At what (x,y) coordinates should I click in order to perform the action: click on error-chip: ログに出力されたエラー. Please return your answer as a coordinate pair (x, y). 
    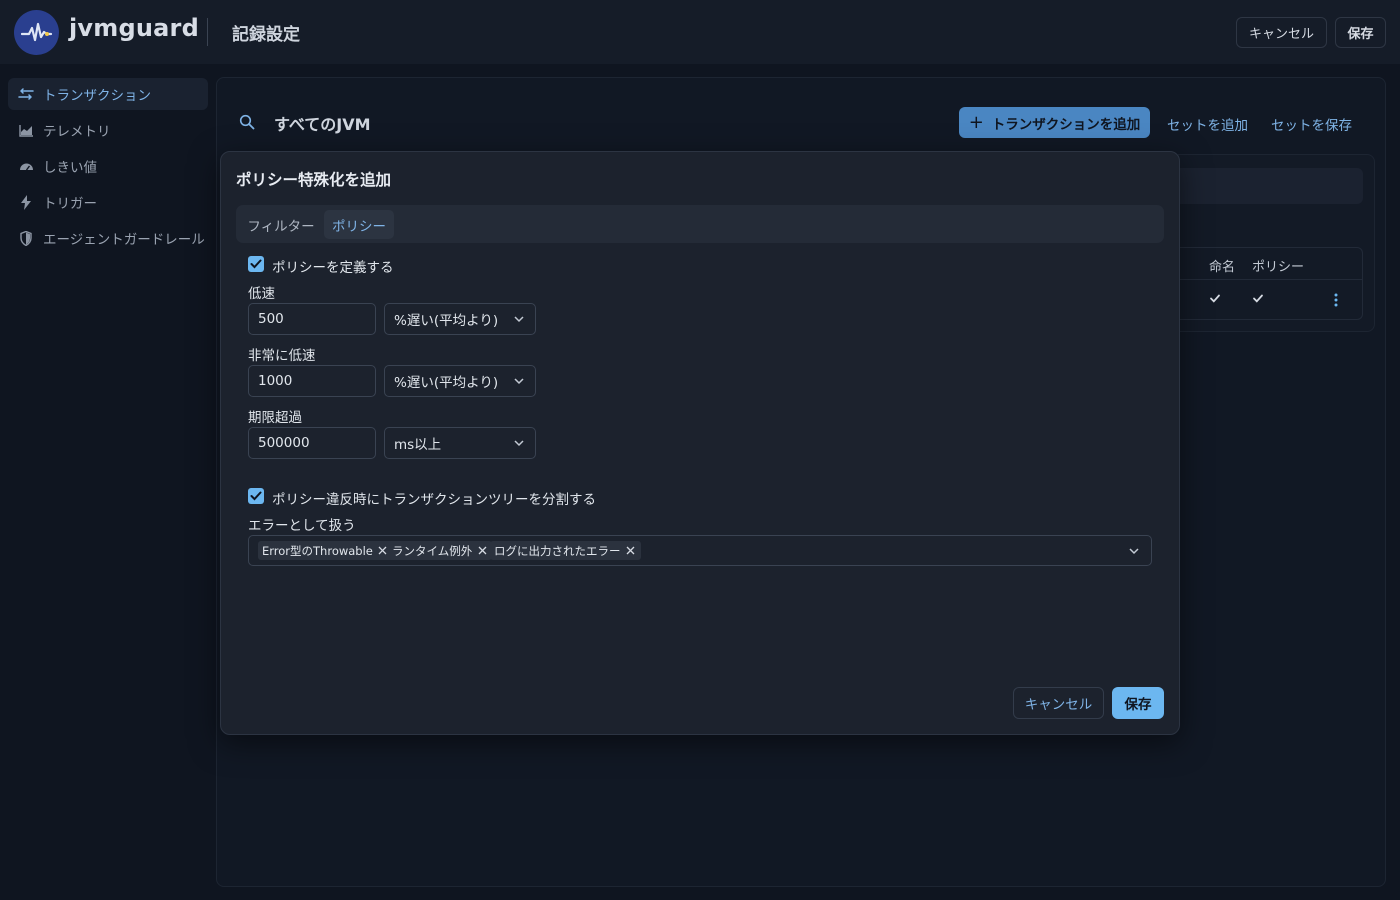
    Looking at the image, I should click on (565, 550).